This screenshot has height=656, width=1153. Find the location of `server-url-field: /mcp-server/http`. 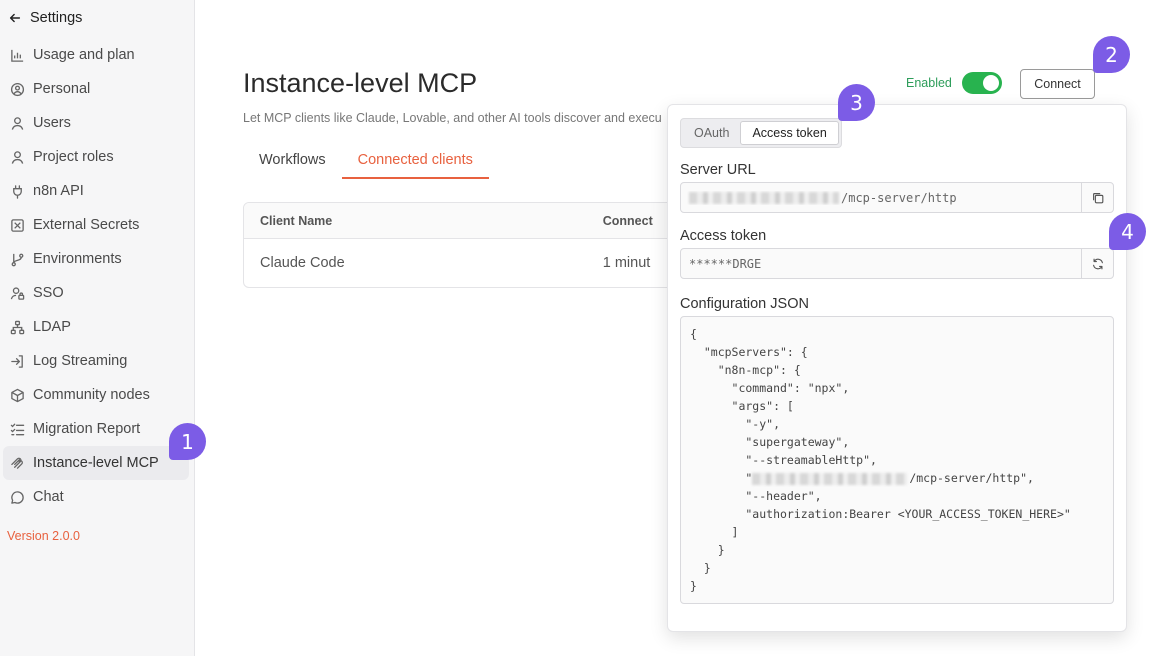

server-url-field: /mcp-server/http is located at coordinates (897, 197).